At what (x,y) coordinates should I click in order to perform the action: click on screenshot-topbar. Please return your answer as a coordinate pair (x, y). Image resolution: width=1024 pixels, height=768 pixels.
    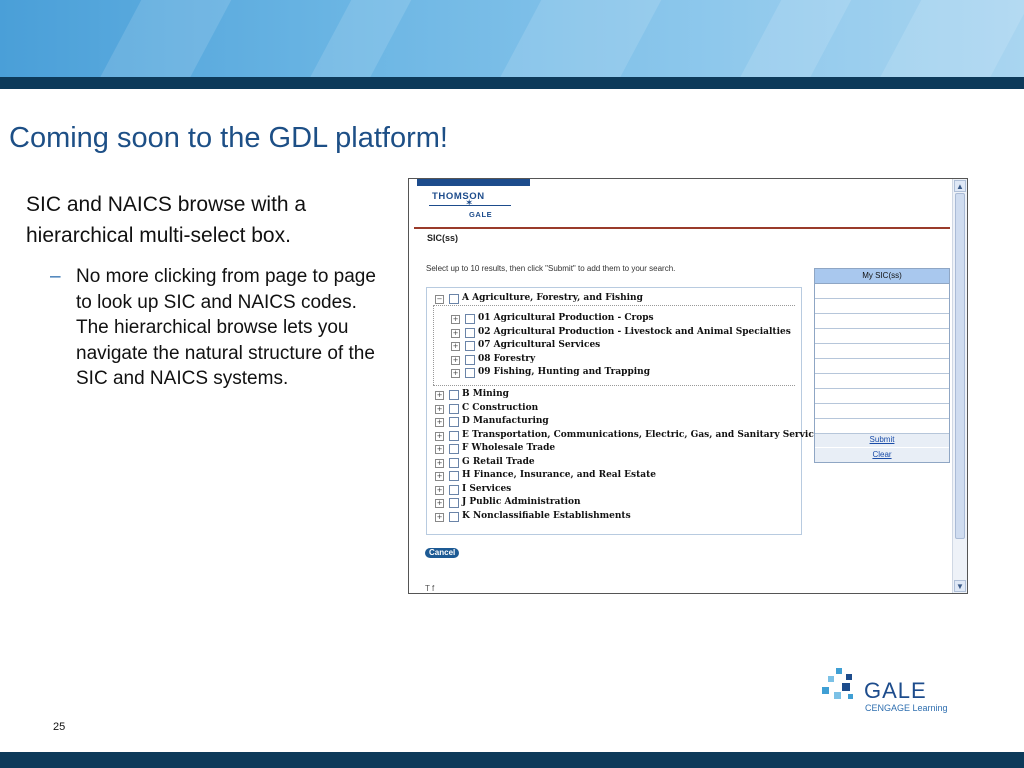
    Looking at the image, I should click on (473, 182).